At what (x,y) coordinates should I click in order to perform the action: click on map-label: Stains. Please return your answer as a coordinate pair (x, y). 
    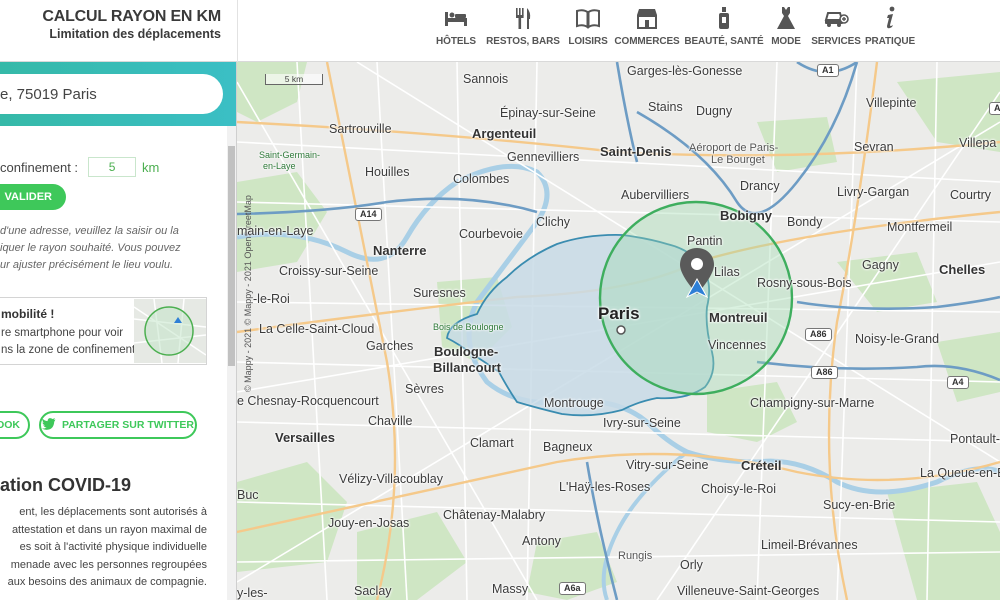
    Looking at the image, I should click on (665, 107).